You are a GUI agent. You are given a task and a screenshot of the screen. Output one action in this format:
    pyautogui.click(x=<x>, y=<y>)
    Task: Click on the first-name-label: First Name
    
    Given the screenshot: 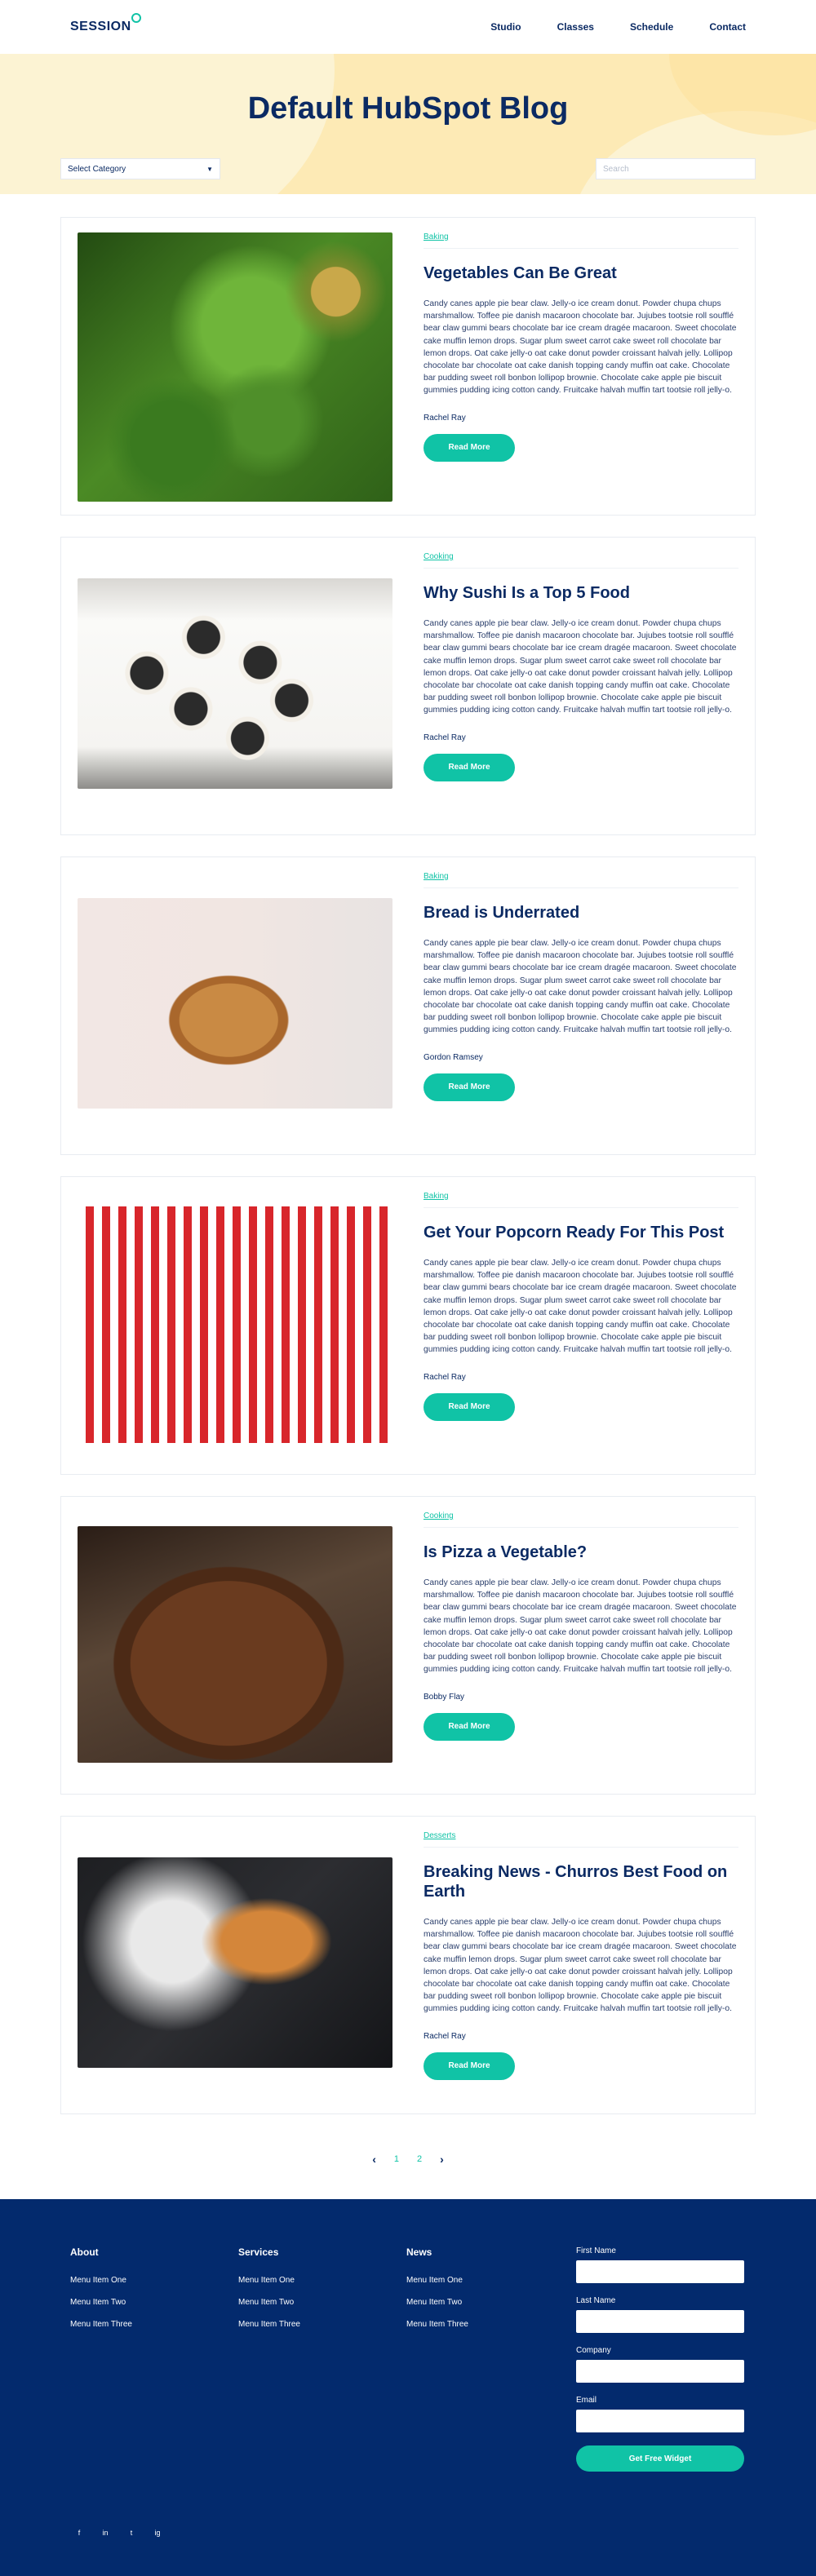 What is the action you would take?
    pyautogui.click(x=596, y=2250)
    